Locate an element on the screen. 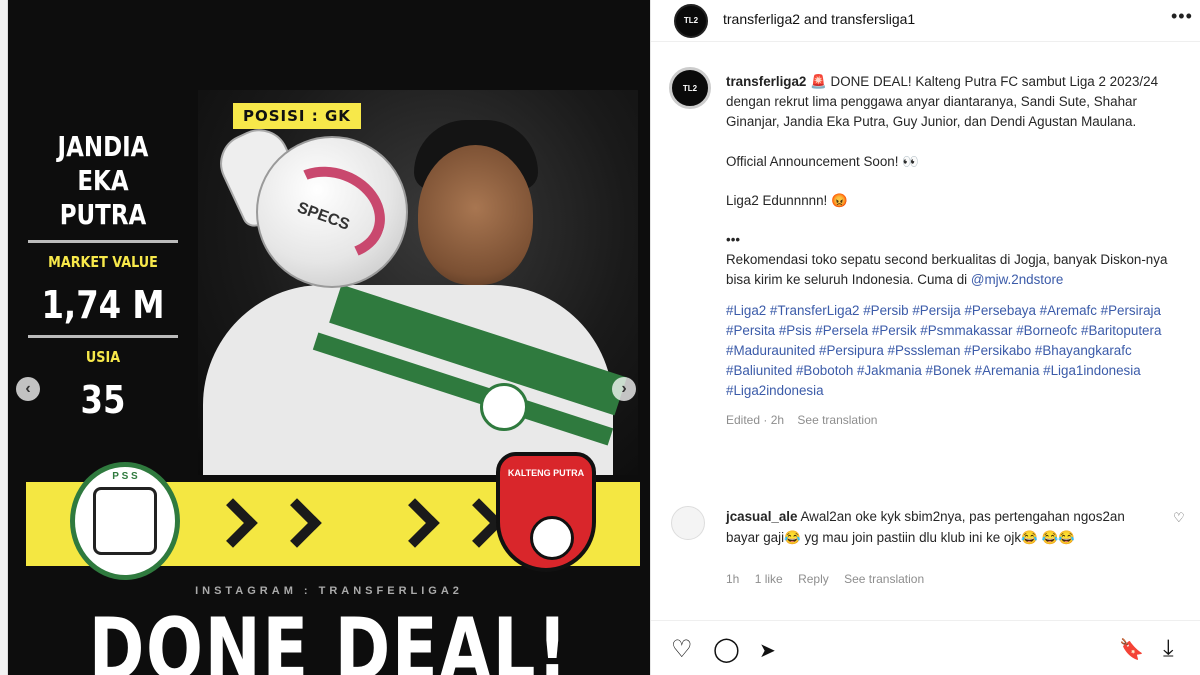 The width and height of the screenshot is (1200, 675). caption-username: transferliga2 is located at coordinates (766, 81).